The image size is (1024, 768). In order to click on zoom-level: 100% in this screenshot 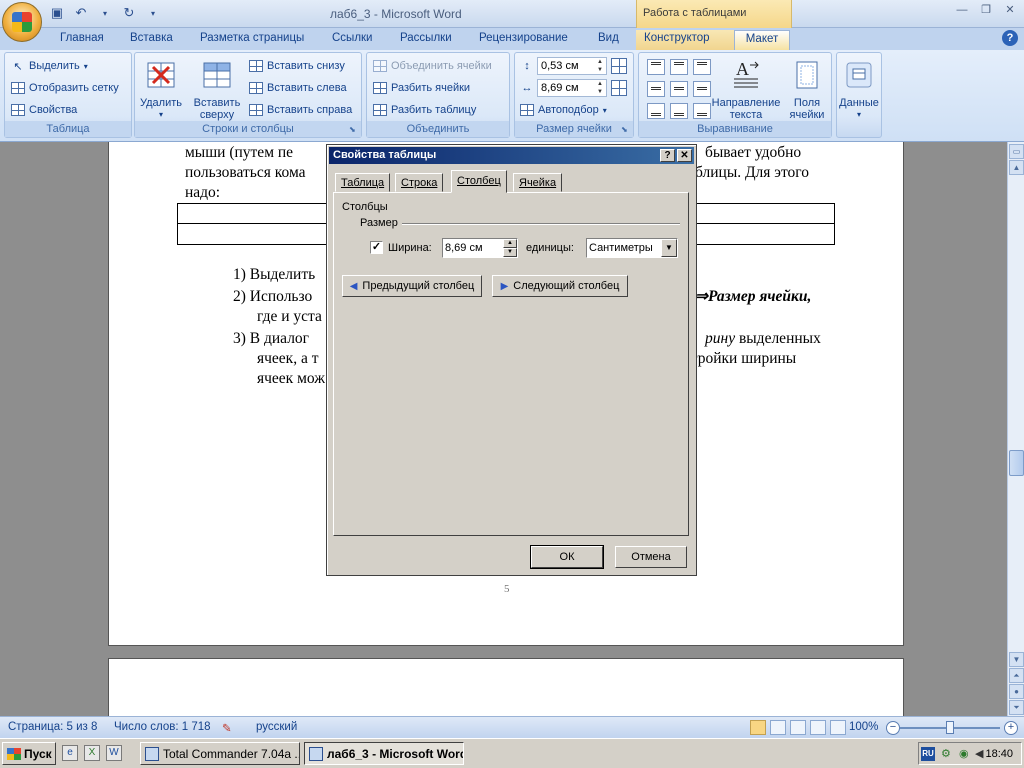, I will do `click(863, 727)`.